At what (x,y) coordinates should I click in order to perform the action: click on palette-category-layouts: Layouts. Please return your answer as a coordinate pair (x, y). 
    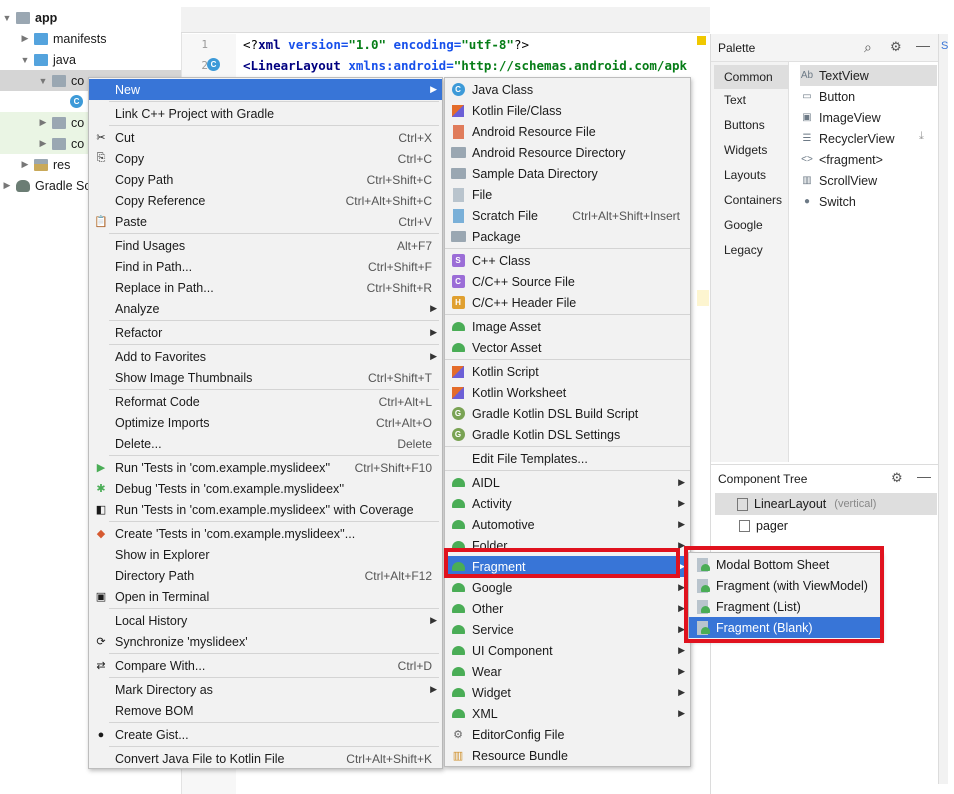
    Looking at the image, I should click on (745, 175).